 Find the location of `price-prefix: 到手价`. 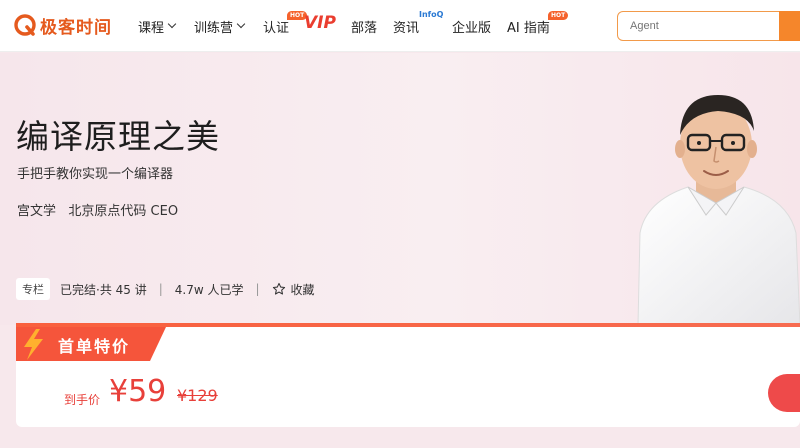

price-prefix: 到手价 is located at coordinates (82, 400).